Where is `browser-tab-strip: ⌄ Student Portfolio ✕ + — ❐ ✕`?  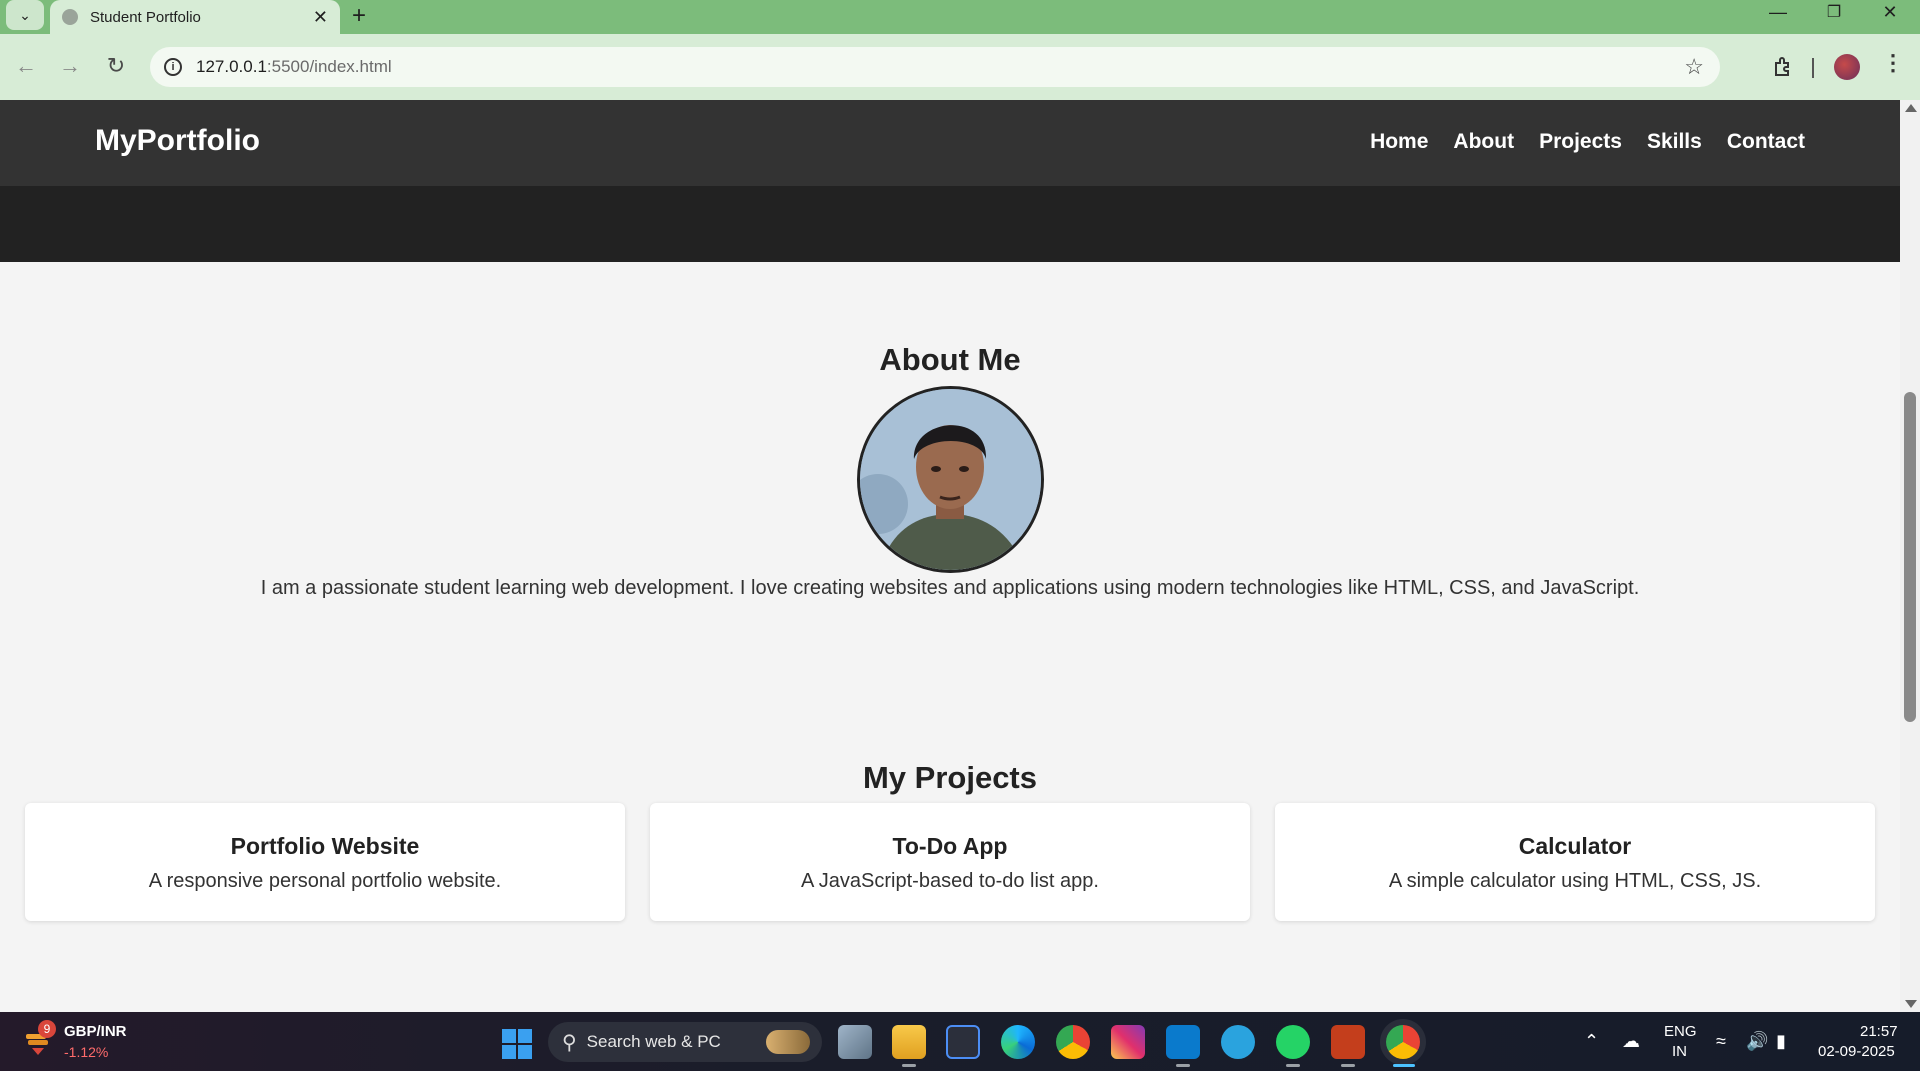
browser-tab-strip: ⌄ Student Portfolio ✕ + — ❐ ✕ is located at coordinates (960, 17).